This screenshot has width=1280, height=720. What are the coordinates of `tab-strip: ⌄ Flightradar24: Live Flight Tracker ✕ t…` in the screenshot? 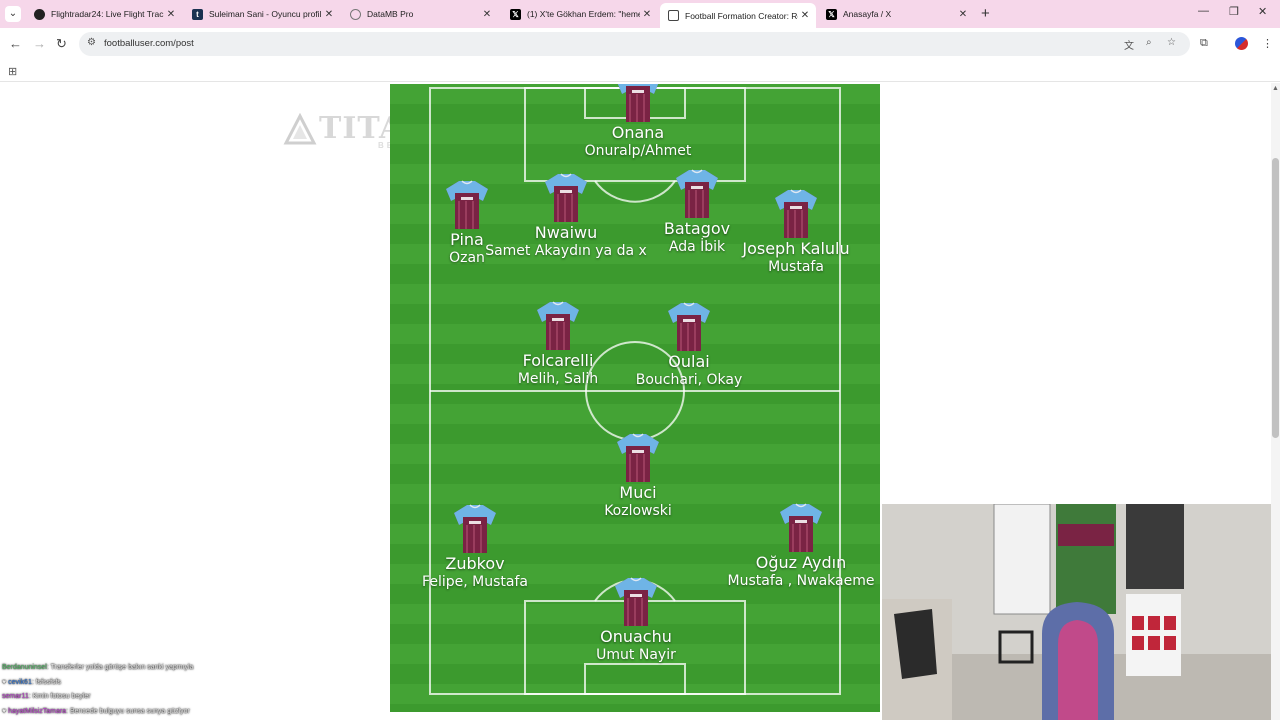 It's located at (640, 14).